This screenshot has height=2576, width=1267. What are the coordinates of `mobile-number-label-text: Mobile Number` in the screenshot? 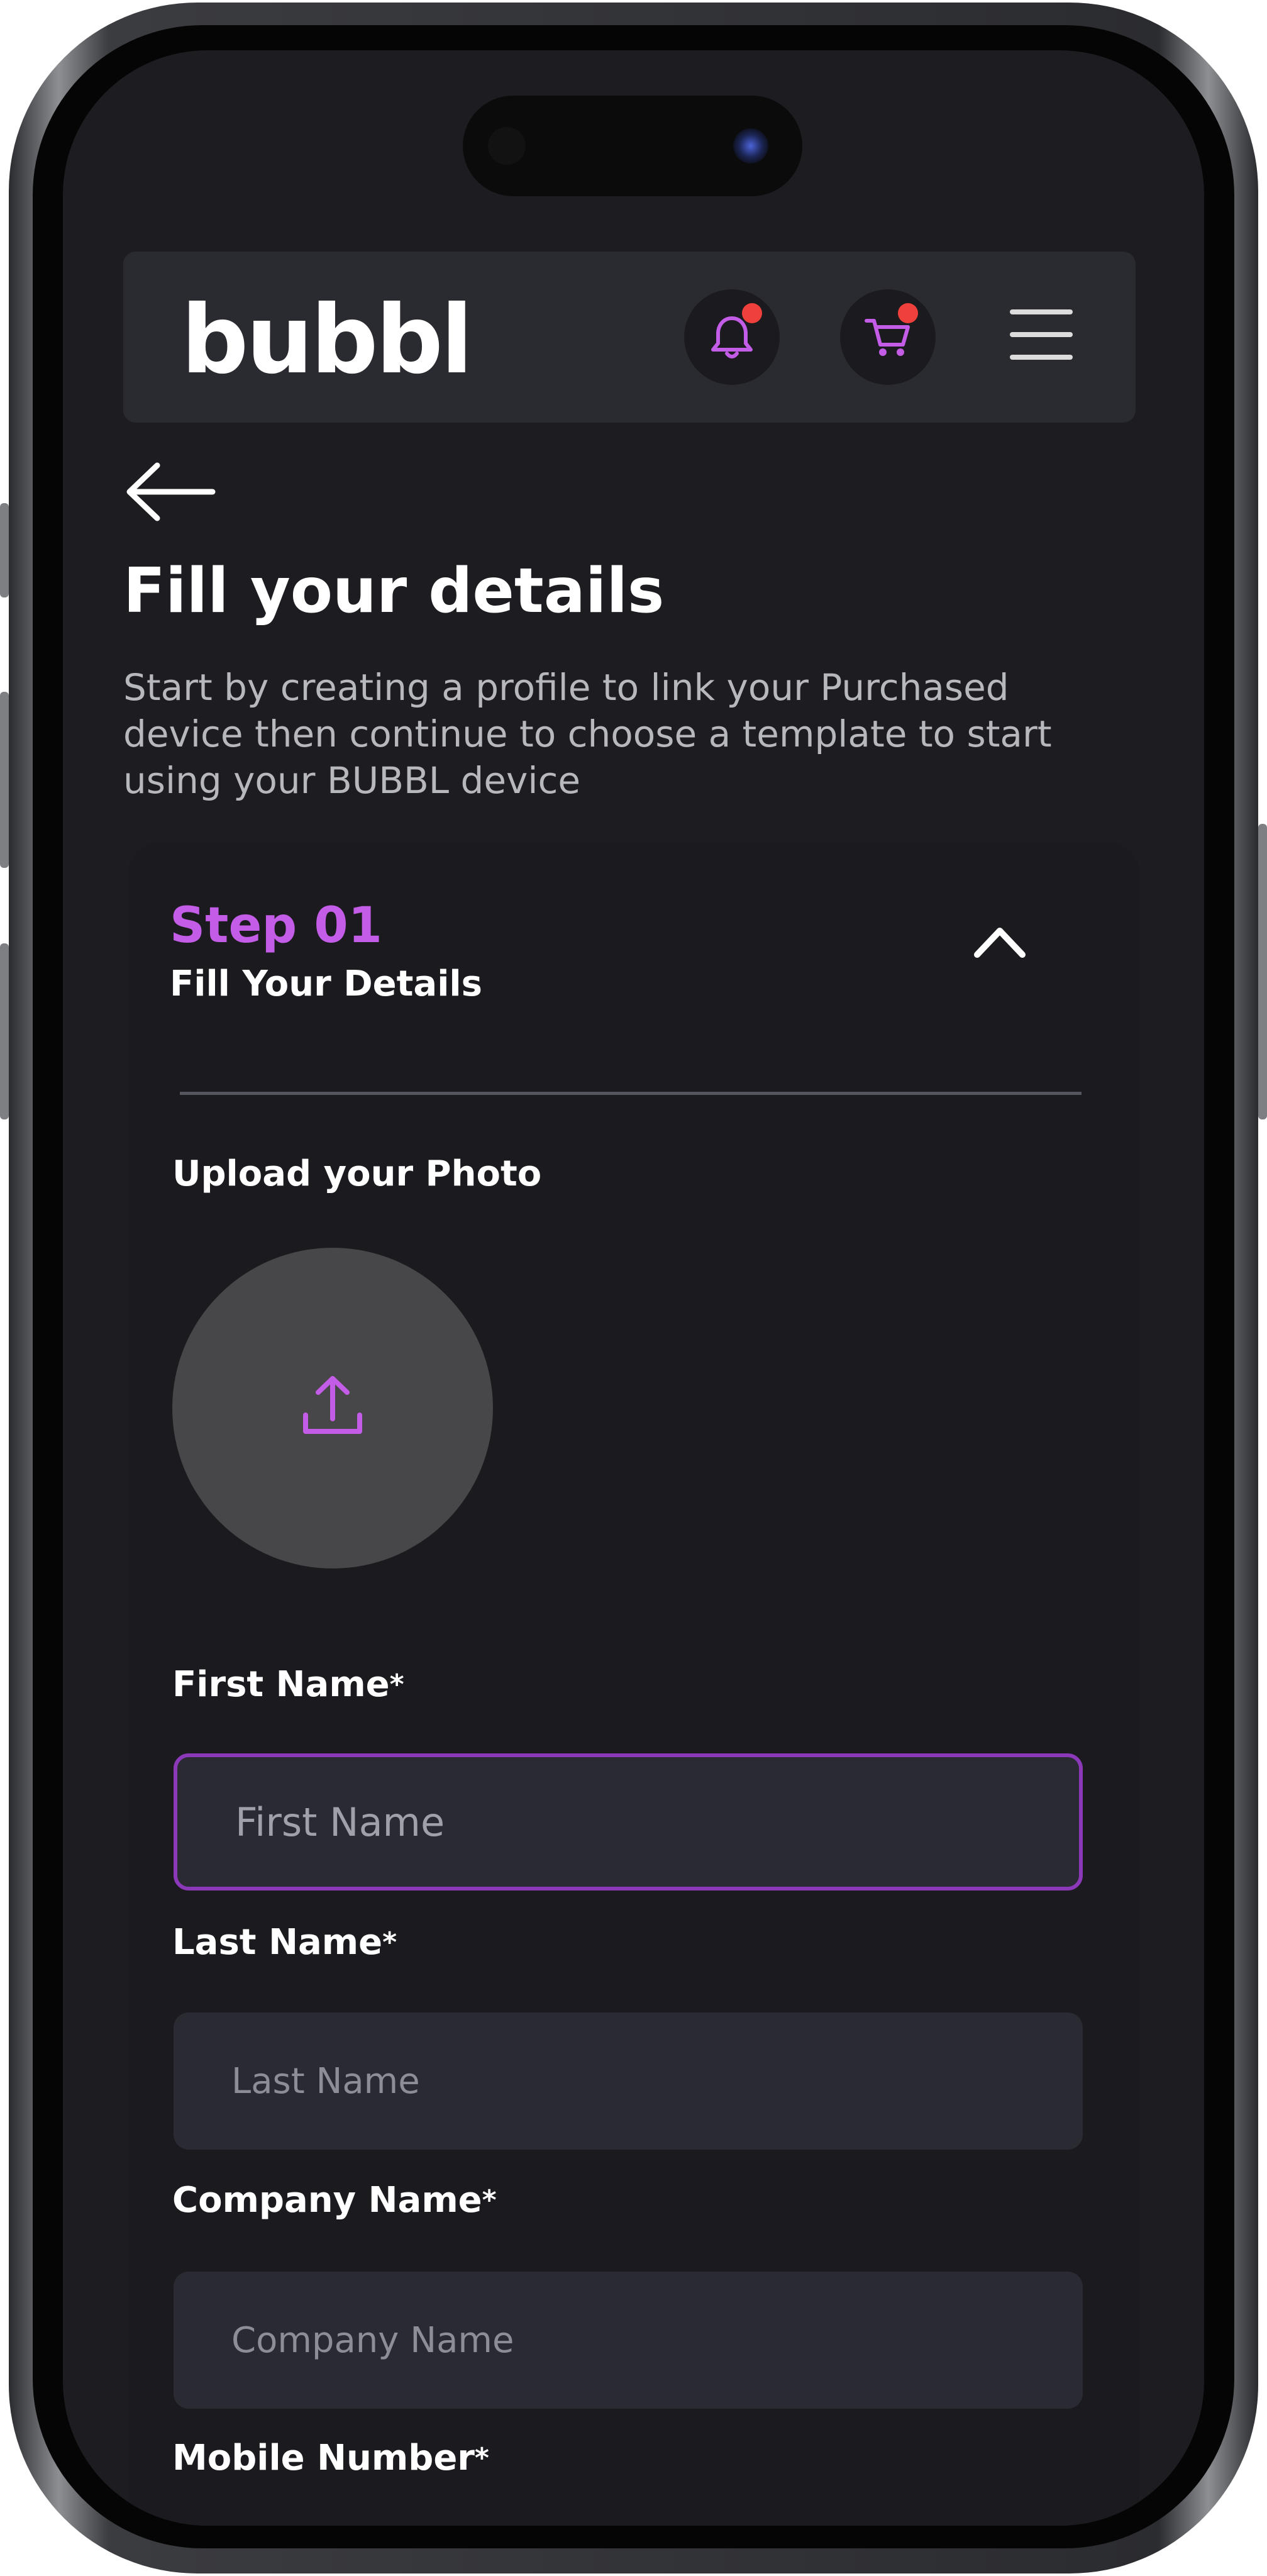 It's located at (323, 2458).